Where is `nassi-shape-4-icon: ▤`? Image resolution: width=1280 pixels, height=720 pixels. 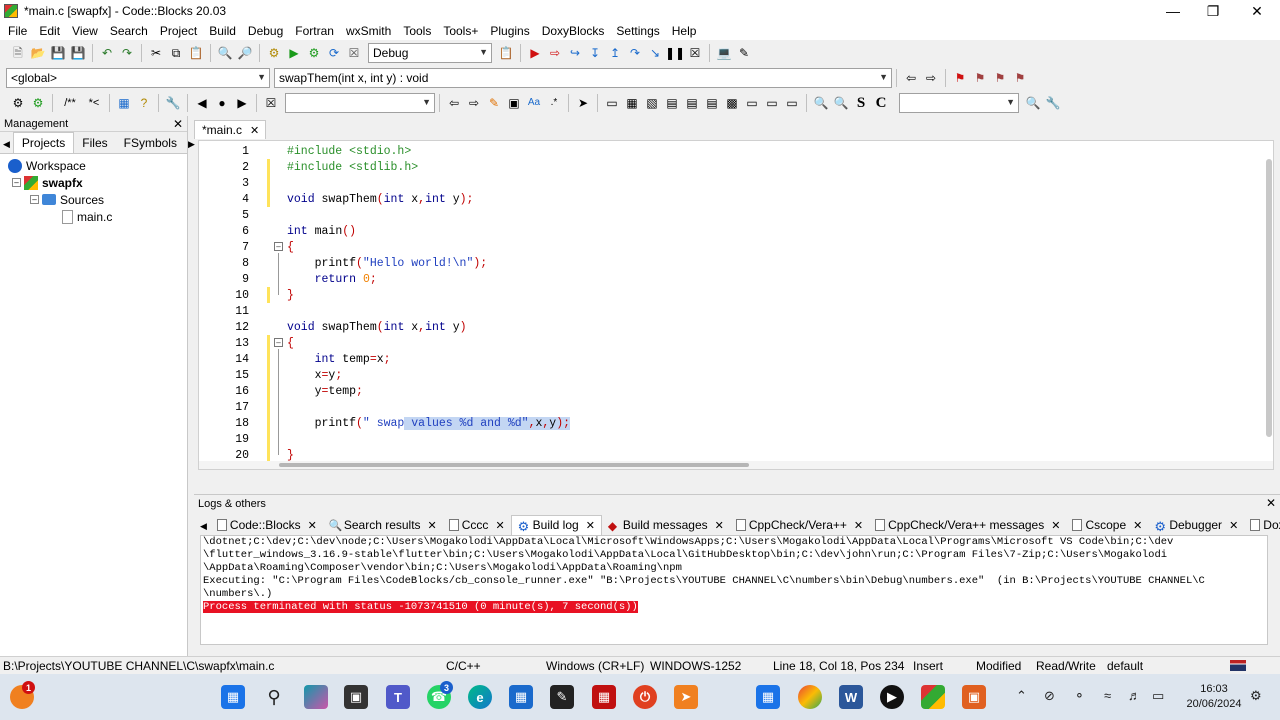 nassi-shape-4-icon: ▤ is located at coordinates (672, 103).